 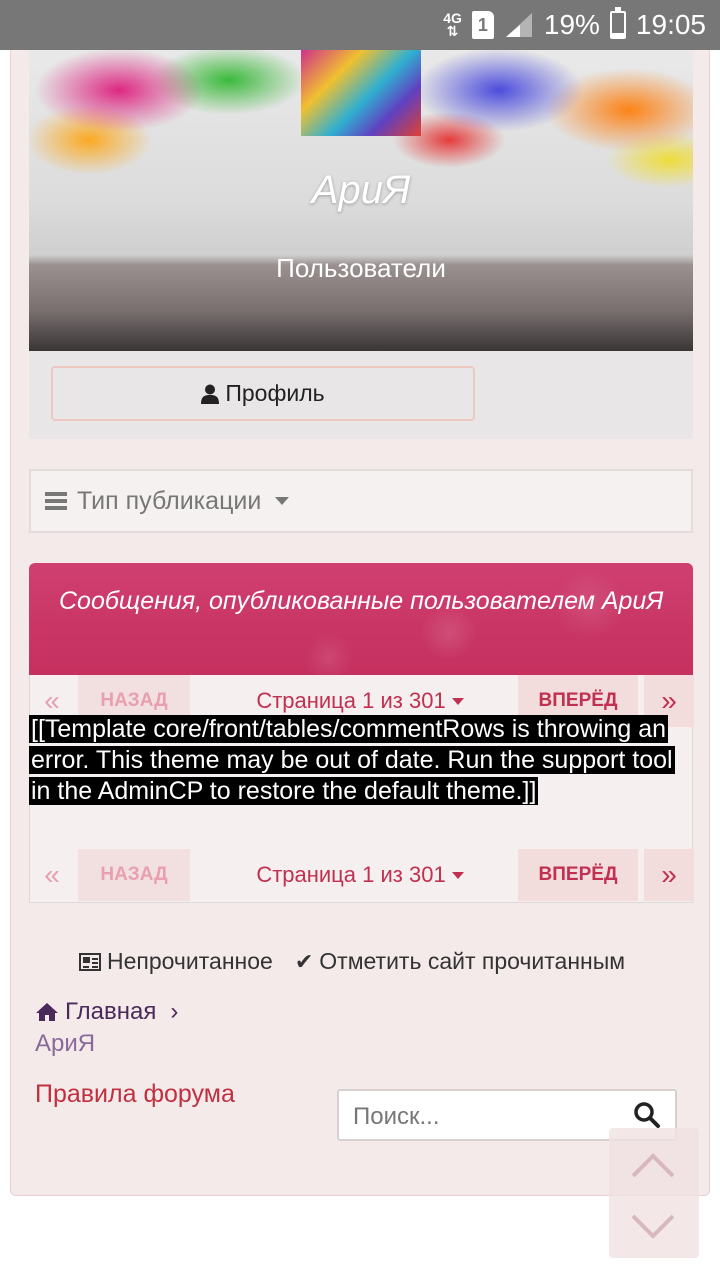 What do you see at coordinates (669, 875) in the screenshot?
I see `last-page-button: »` at bounding box center [669, 875].